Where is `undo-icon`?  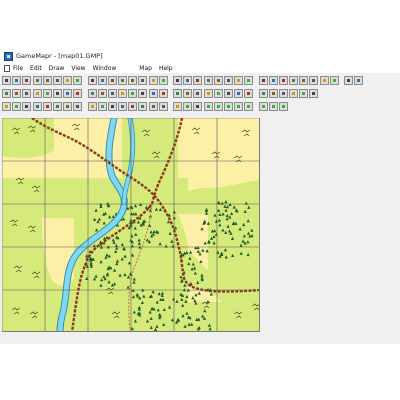 undo-icon is located at coordinates (78, 80).